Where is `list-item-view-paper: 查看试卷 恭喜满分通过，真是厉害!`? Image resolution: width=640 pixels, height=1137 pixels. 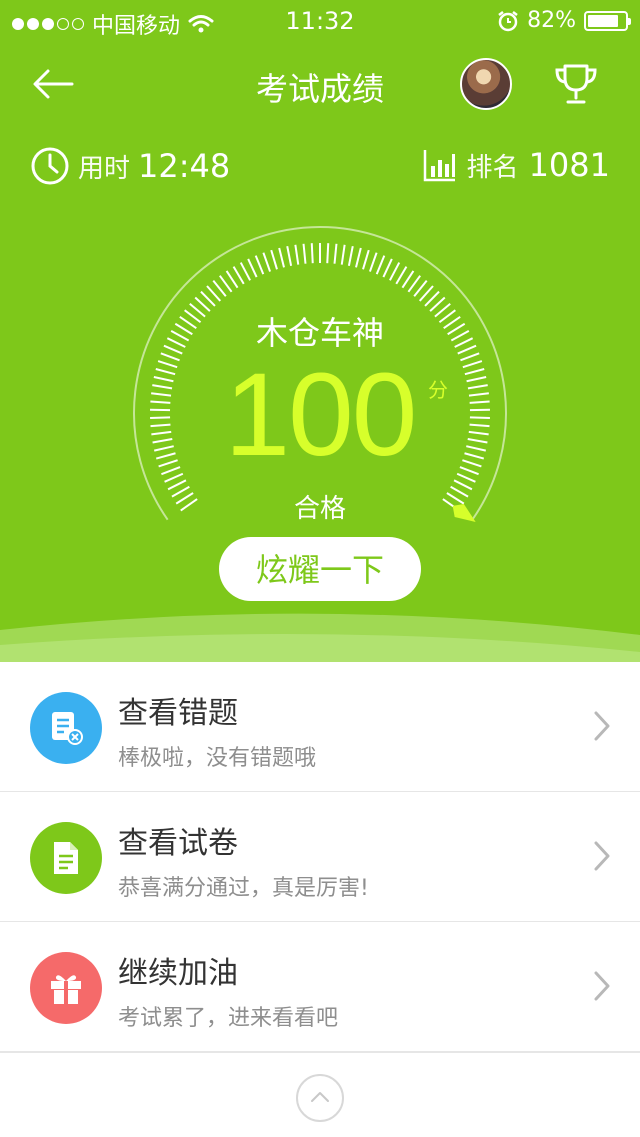
list-item-view-paper: 查看试卷 恭喜满分通过，真是厉害! is located at coordinates (320, 857).